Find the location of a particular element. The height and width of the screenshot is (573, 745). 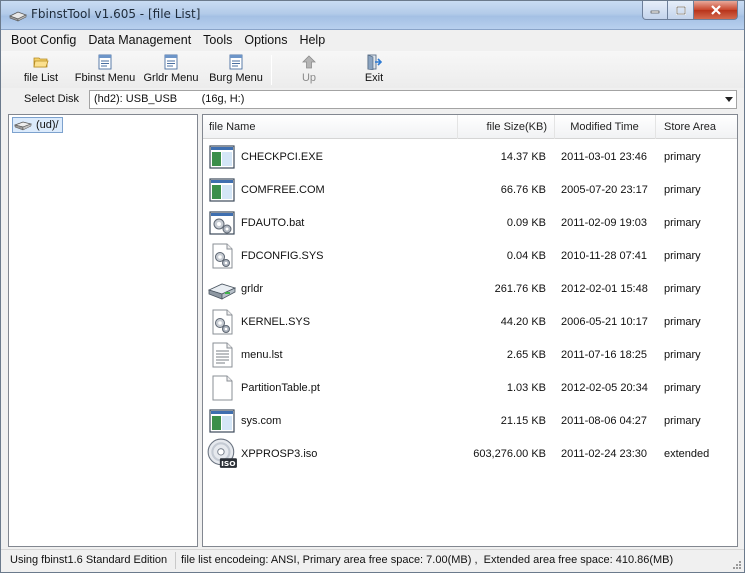

tree-node-label: (ud)/ is located at coordinates (47, 125).